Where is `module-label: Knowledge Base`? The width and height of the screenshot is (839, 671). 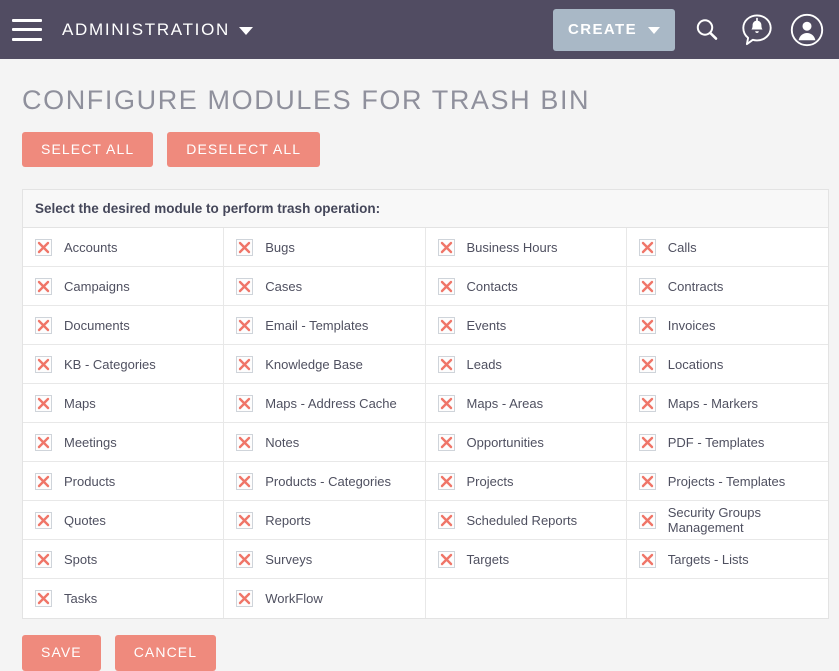
module-label: Knowledge Base is located at coordinates (314, 364).